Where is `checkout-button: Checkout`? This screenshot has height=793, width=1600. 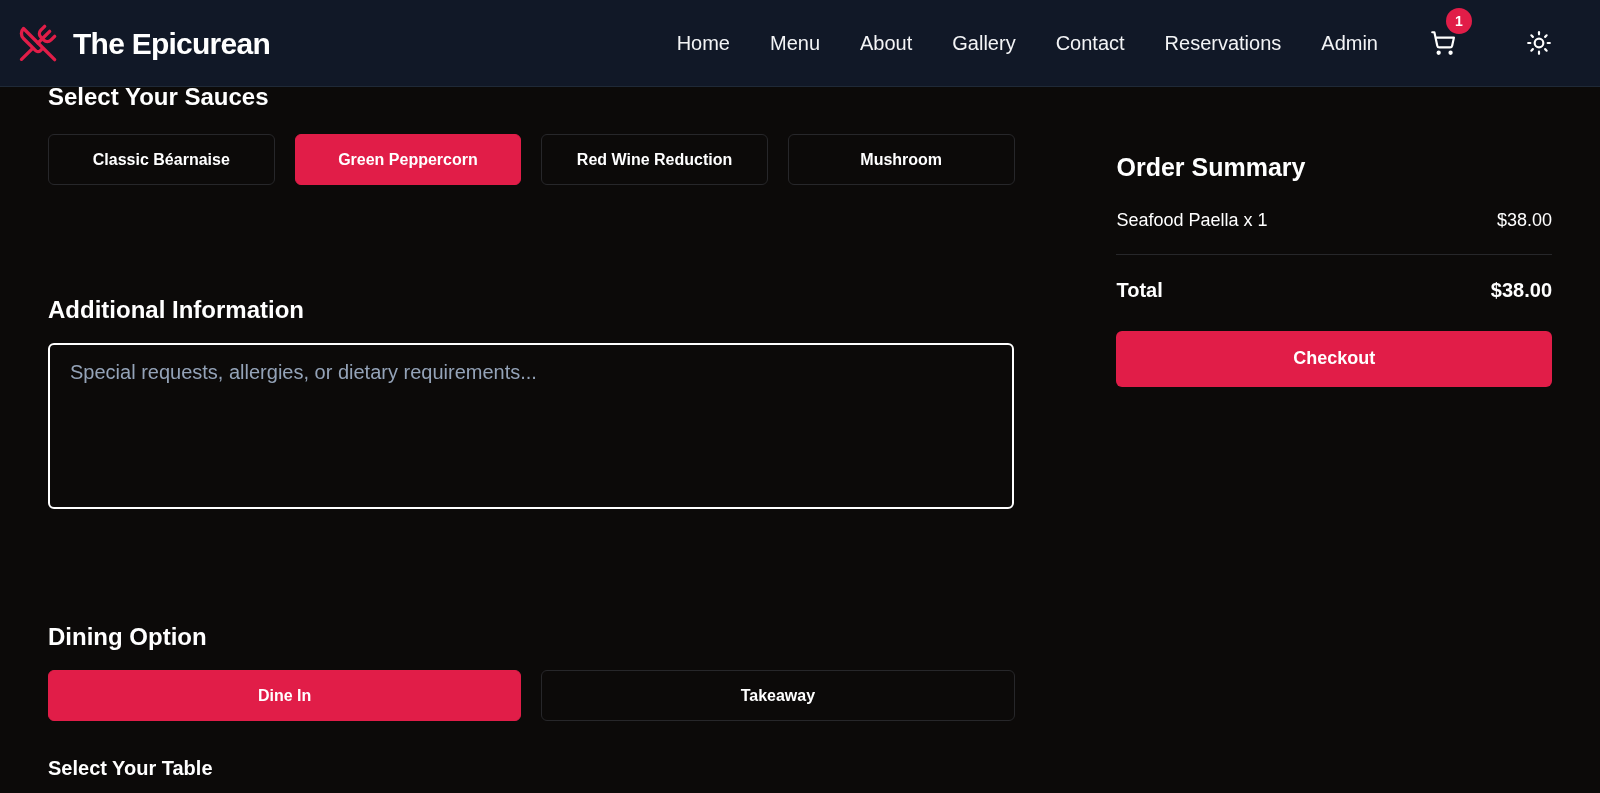
checkout-button: Checkout is located at coordinates (1334, 358).